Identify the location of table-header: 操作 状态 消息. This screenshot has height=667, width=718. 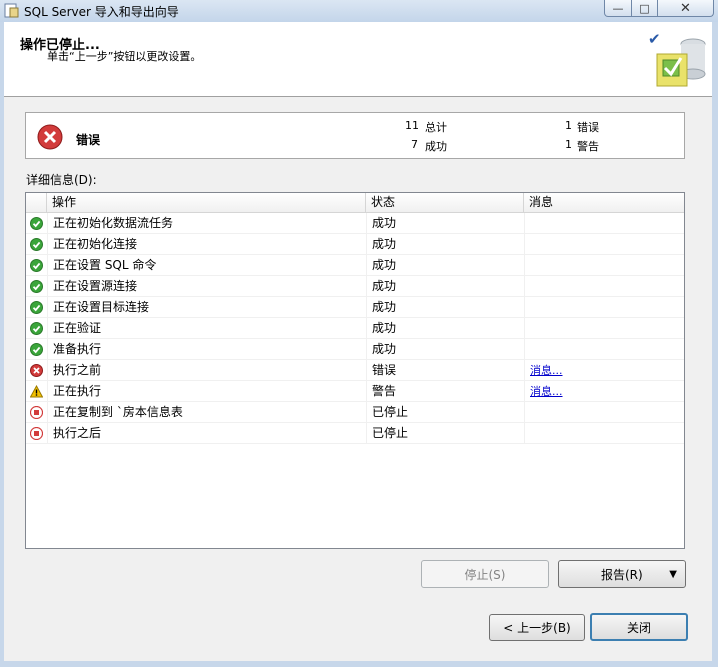
(355, 203).